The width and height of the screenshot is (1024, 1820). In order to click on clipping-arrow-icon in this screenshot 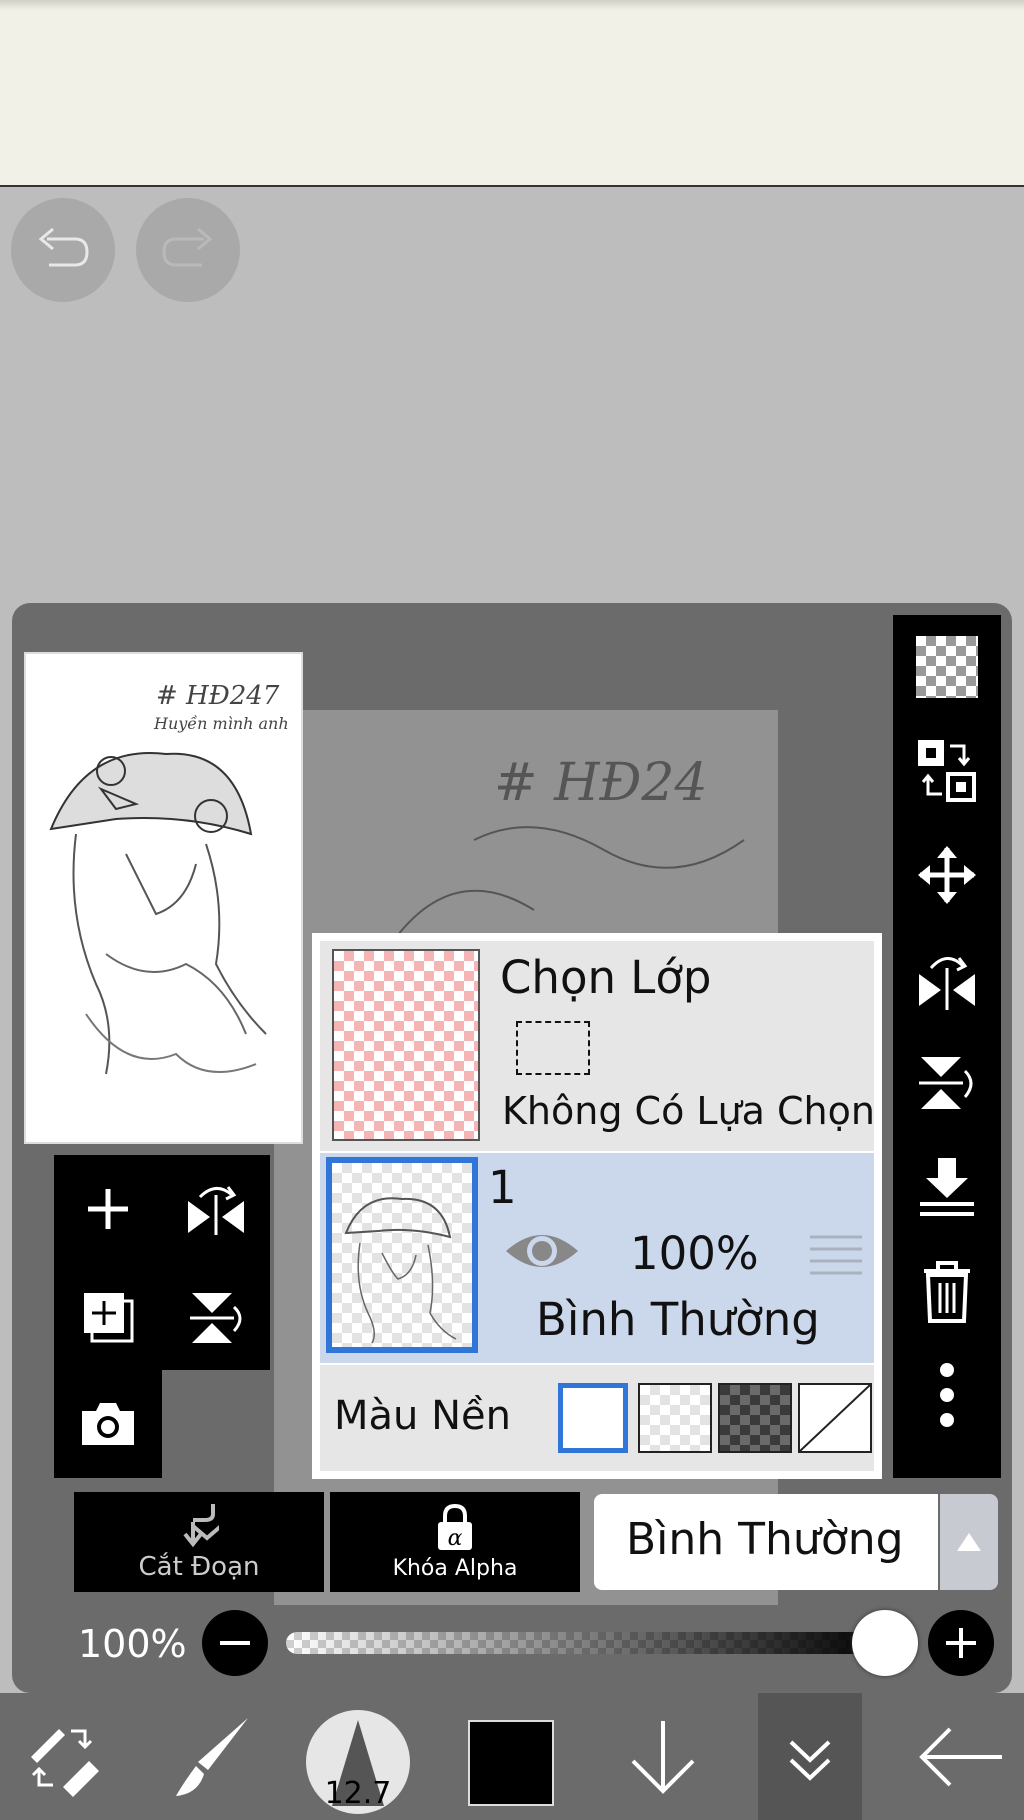, I will do `click(201, 1526)`.